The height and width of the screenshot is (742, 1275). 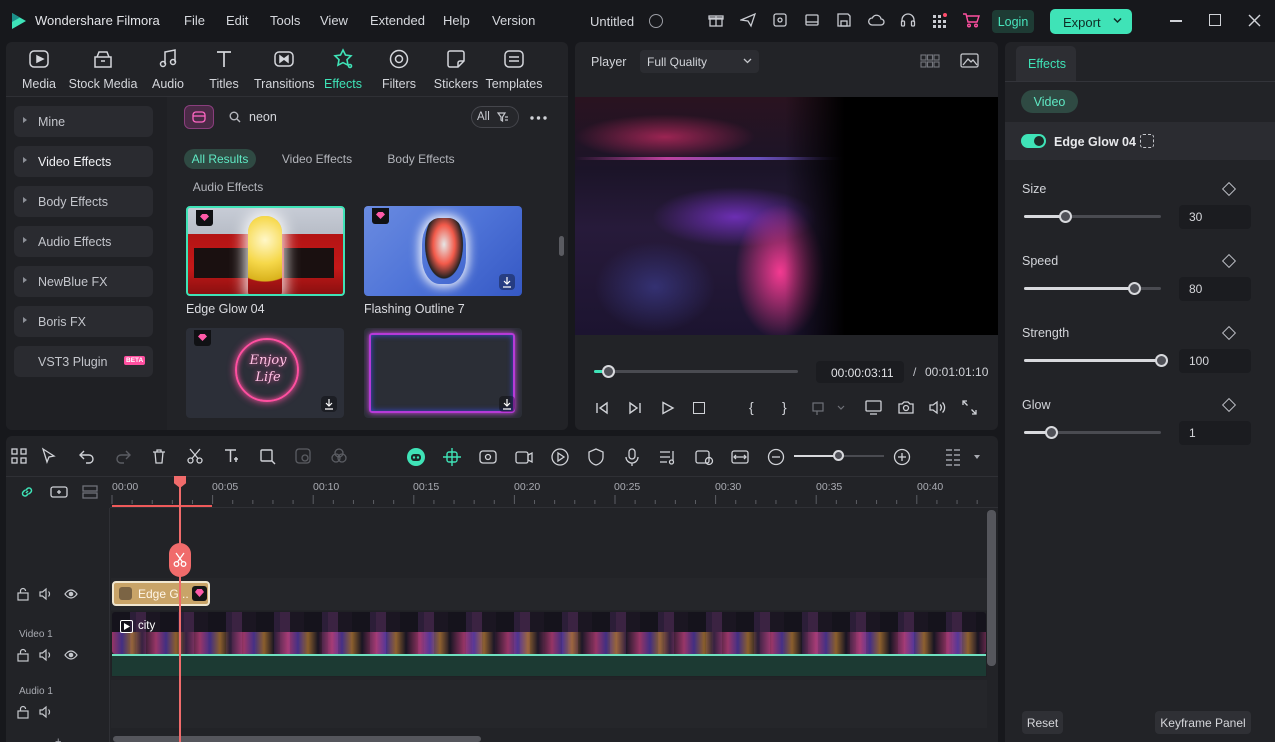 I want to click on search-input: neon, so click(x=349, y=117).